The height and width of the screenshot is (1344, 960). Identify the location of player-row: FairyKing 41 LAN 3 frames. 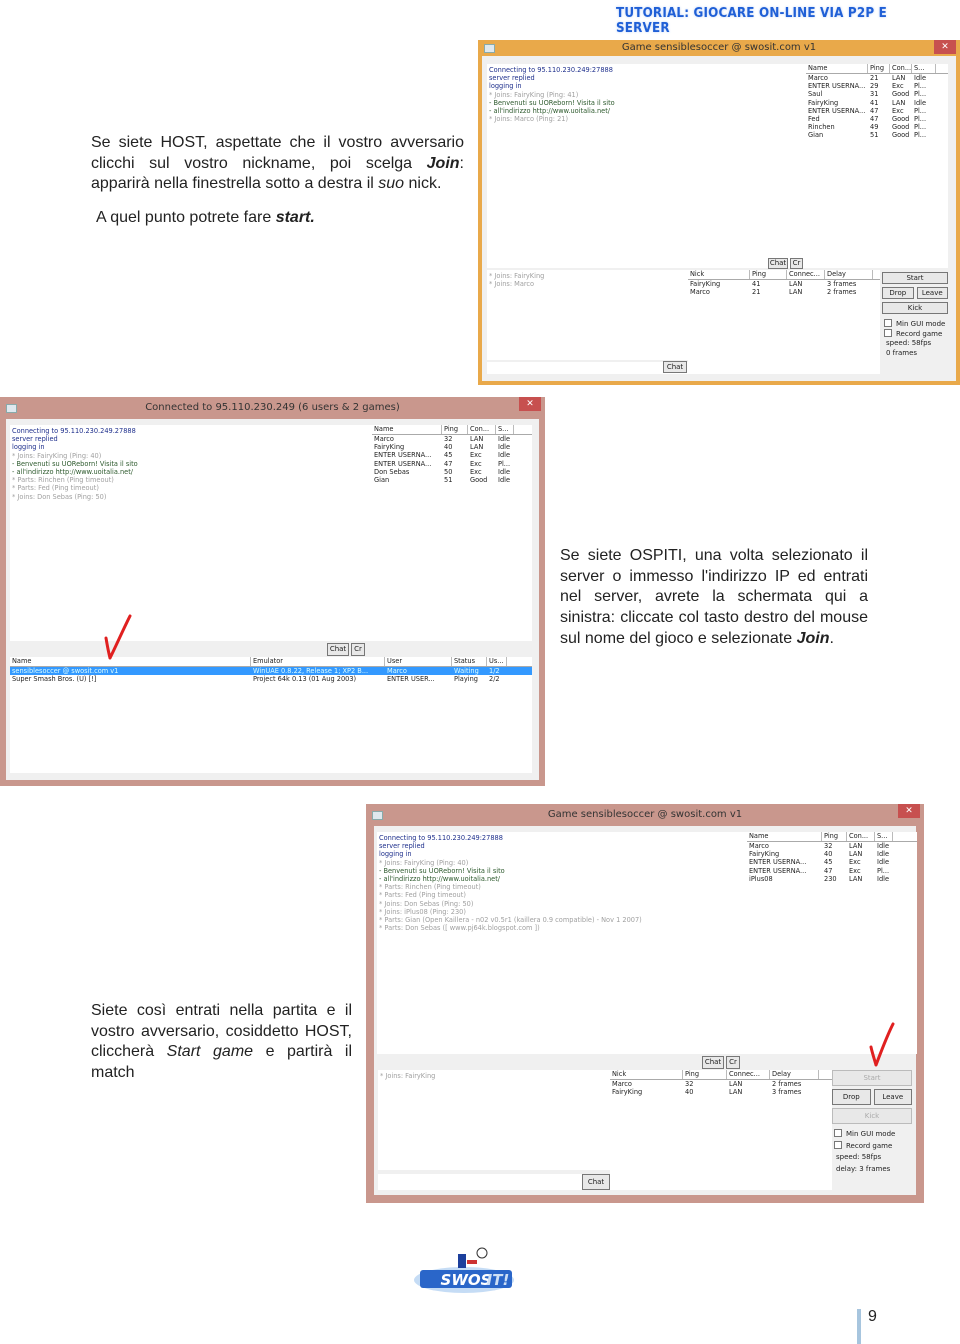
(784, 284).